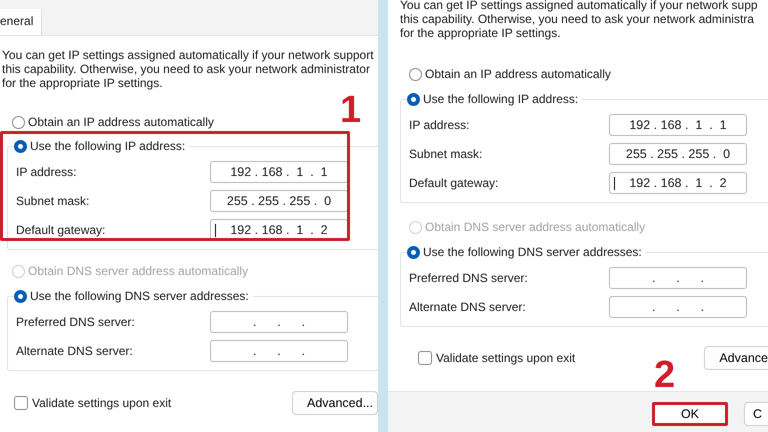  What do you see at coordinates (351, 110) in the screenshot?
I see `step-number: 1` at bounding box center [351, 110].